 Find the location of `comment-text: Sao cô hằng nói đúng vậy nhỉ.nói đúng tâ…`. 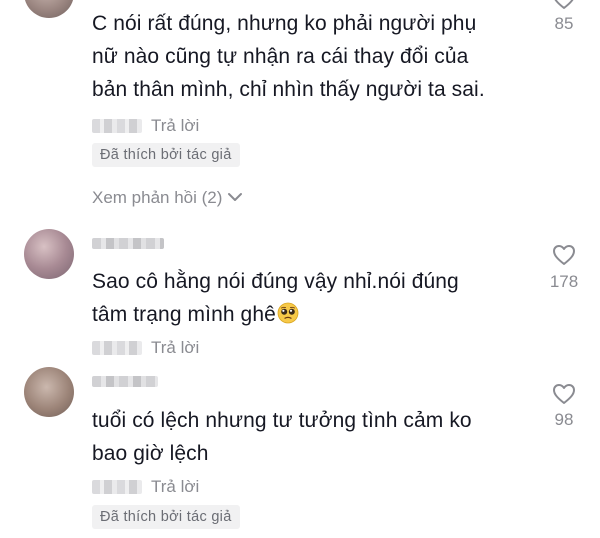

comment-text: Sao cô hằng nói đúng vậy nhỉ.nói đúng tâ… is located at coordinates (275, 298).